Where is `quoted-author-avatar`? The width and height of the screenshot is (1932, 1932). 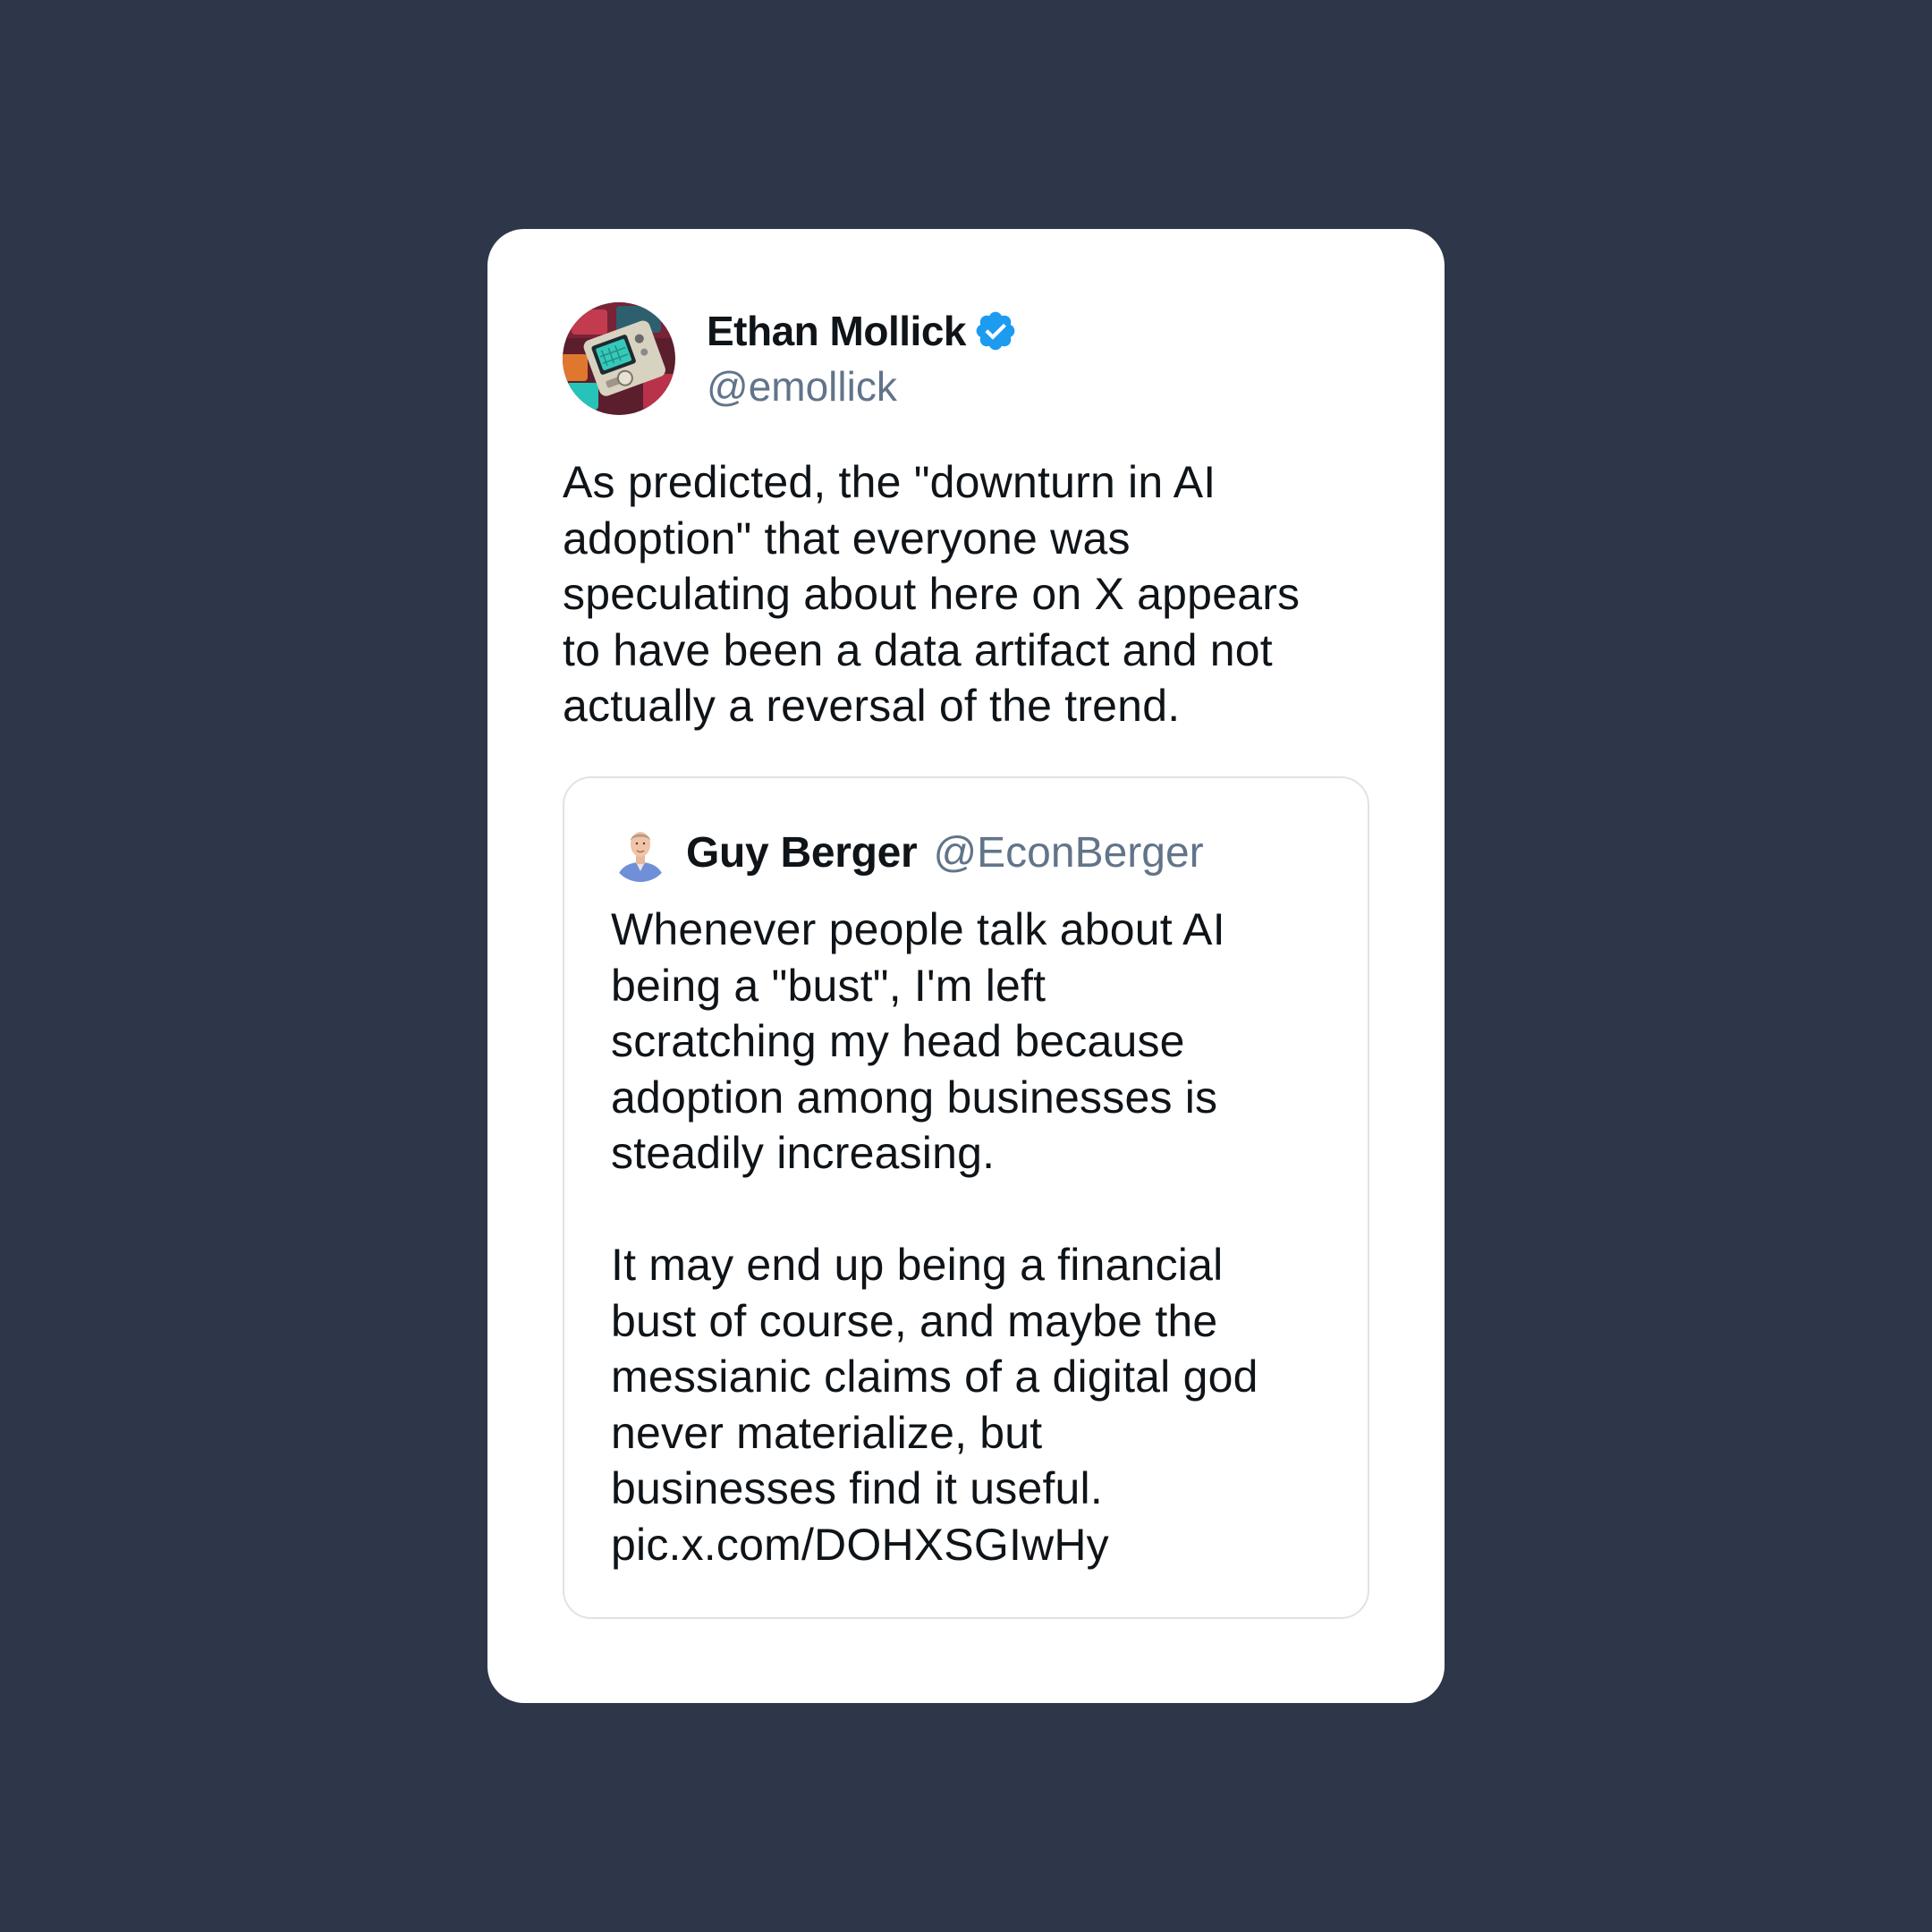
quoted-author-avatar is located at coordinates (640, 852).